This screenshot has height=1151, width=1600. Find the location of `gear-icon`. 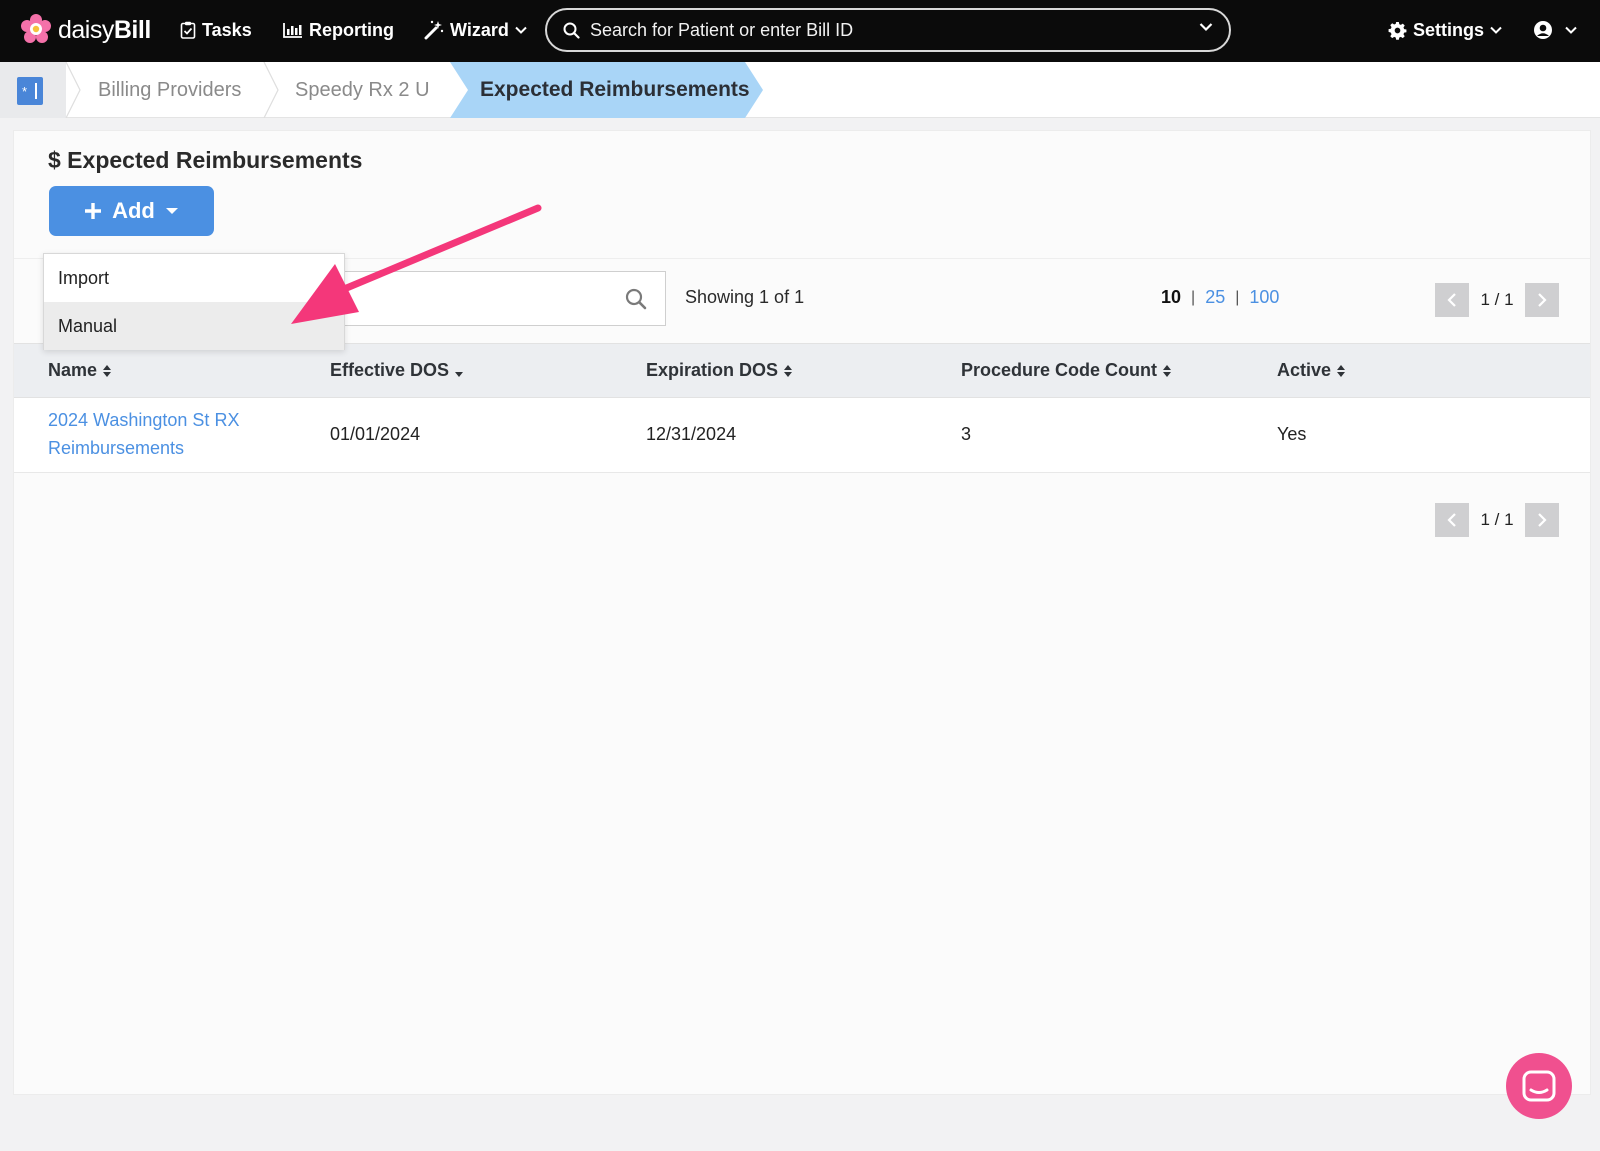

gear-icon is located at coordinates (1397, 30).